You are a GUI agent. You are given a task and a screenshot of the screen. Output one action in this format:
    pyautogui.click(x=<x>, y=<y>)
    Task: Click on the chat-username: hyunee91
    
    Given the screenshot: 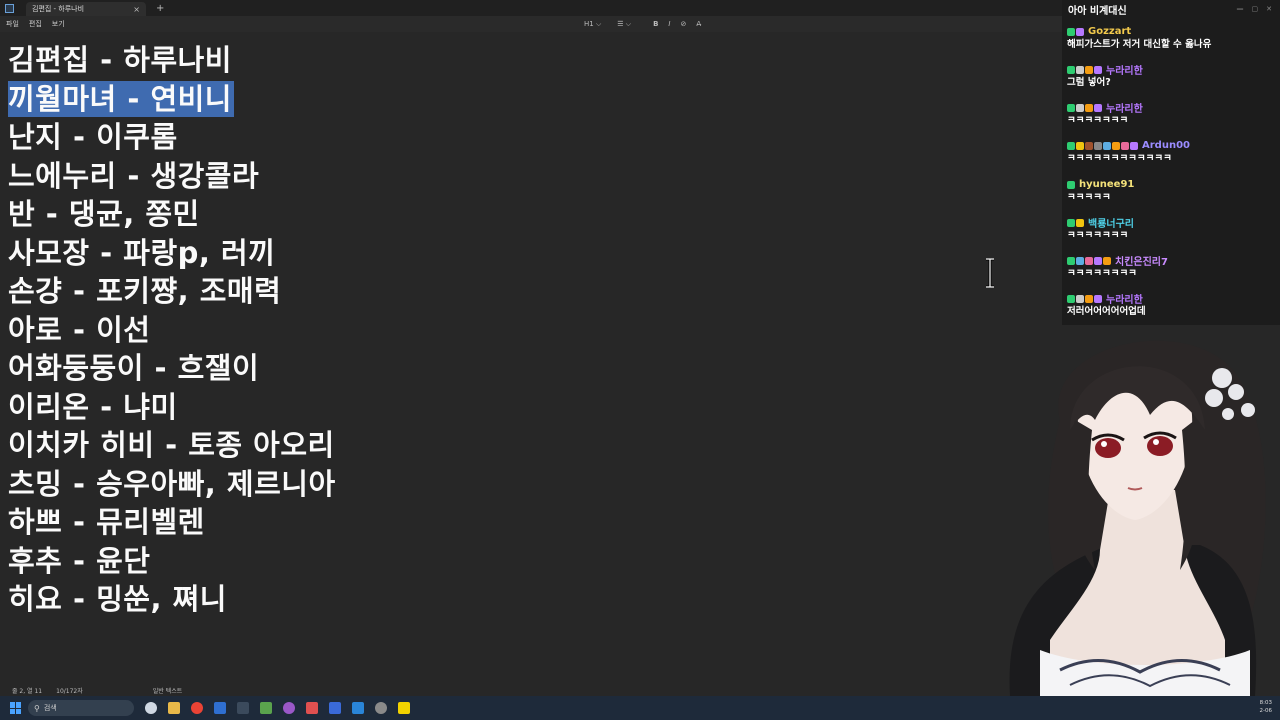 What is the action you would take?
    pyautogui.click(x=1106, y=184)
    